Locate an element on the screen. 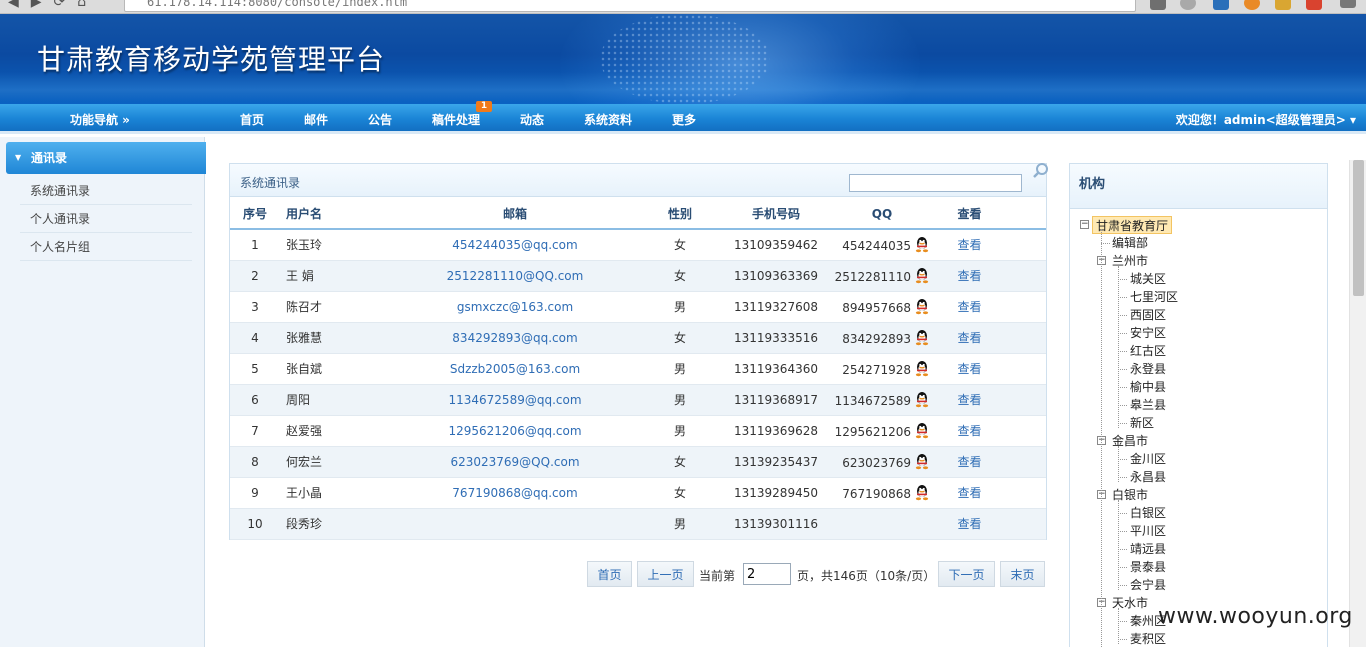 This screenshot has width=1366, height=647. last-page-button: 末页 is located at coordinates (1022, 574).